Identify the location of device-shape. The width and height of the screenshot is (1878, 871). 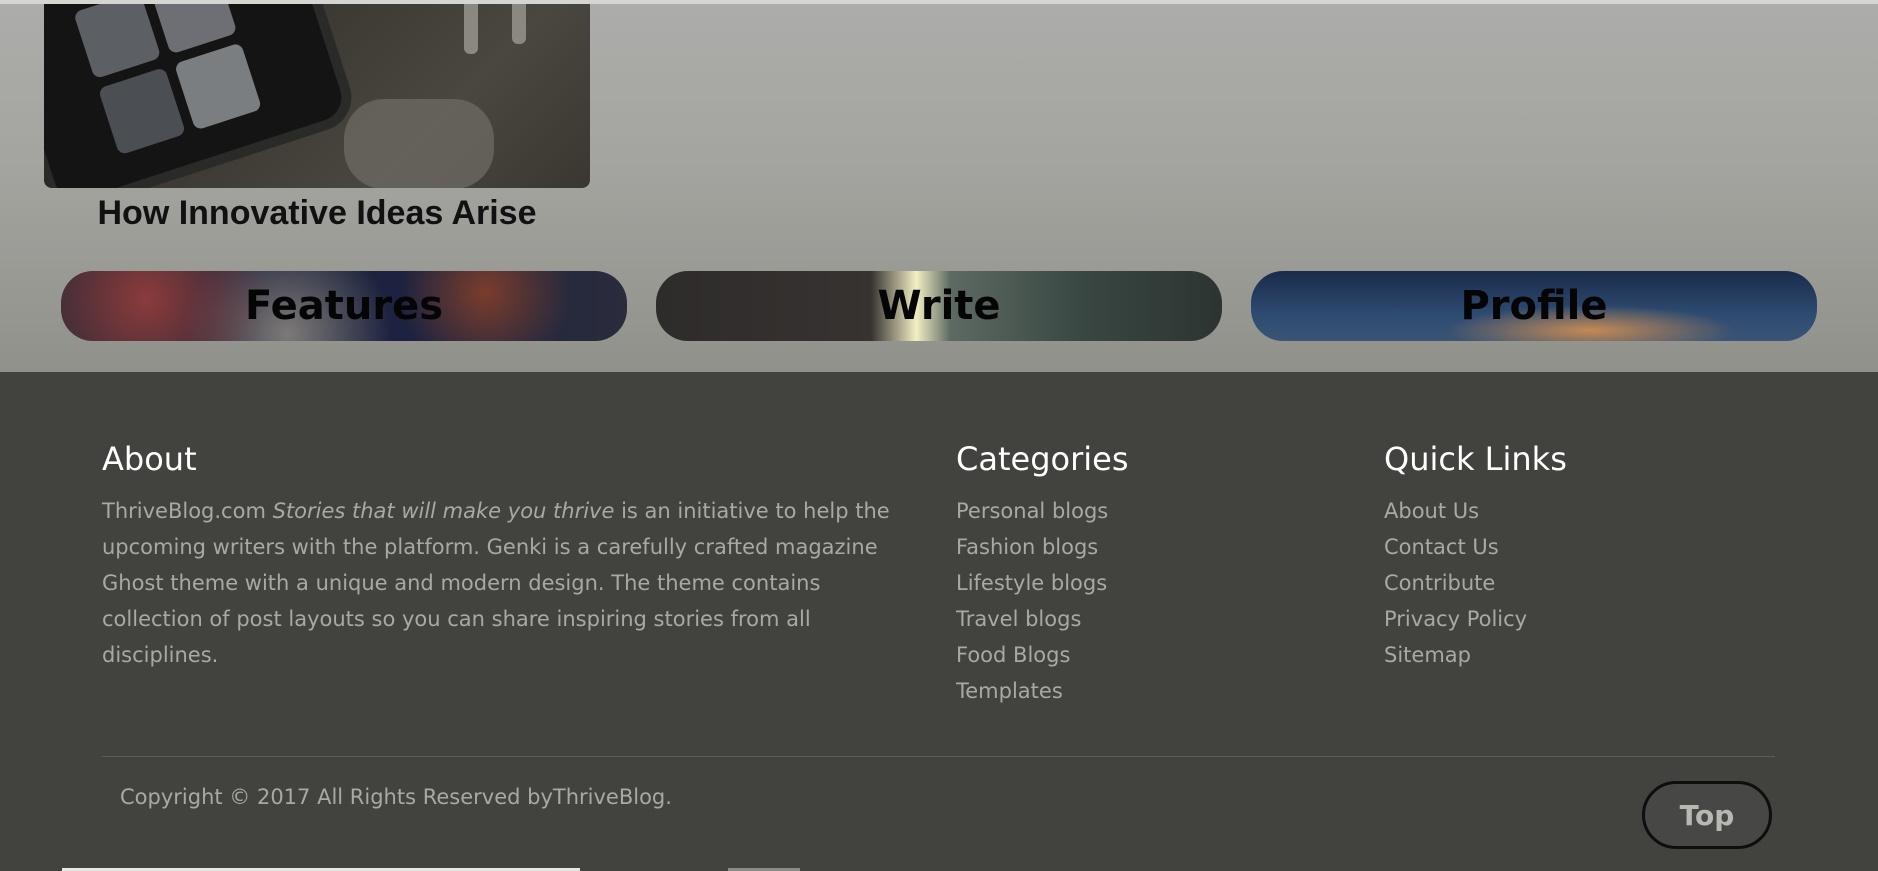
(196, 96).